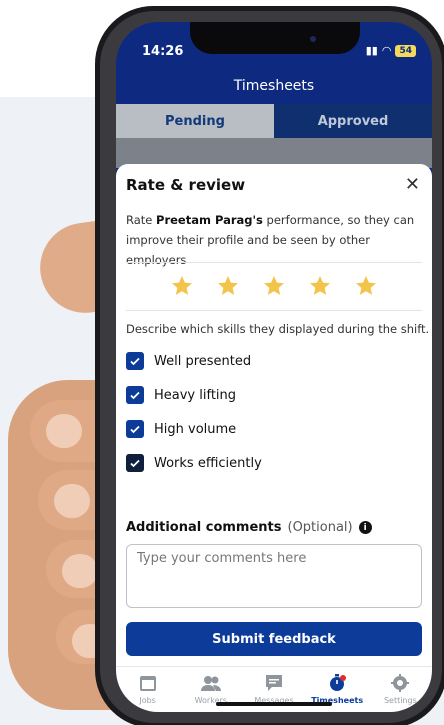  I want to click on home-indicator, so click(274, 704).